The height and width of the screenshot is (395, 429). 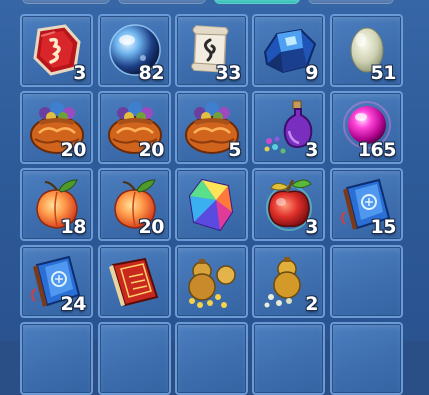 What do you see at coordinates (288, 204) in the screenshot?
I see `slot-r3-c4: 3` at bounding box center [288, 204].